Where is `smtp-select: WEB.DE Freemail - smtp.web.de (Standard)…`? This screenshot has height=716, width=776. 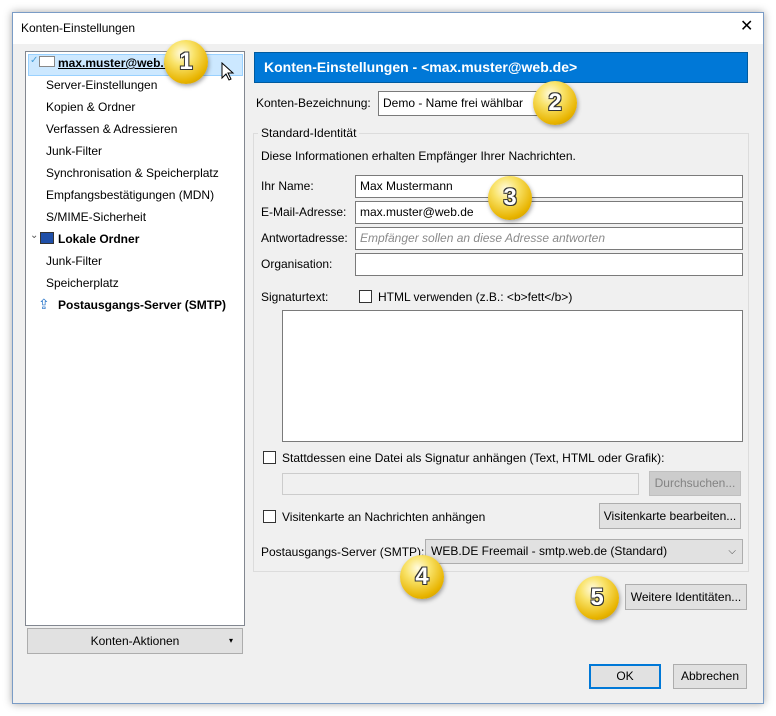
smtp-select: WEB.DE Freemail - smtp.web.de (Standard)… is located at coordinates (584, 551).